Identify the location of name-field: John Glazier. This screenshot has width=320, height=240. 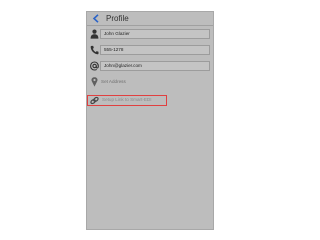
(155, 34).